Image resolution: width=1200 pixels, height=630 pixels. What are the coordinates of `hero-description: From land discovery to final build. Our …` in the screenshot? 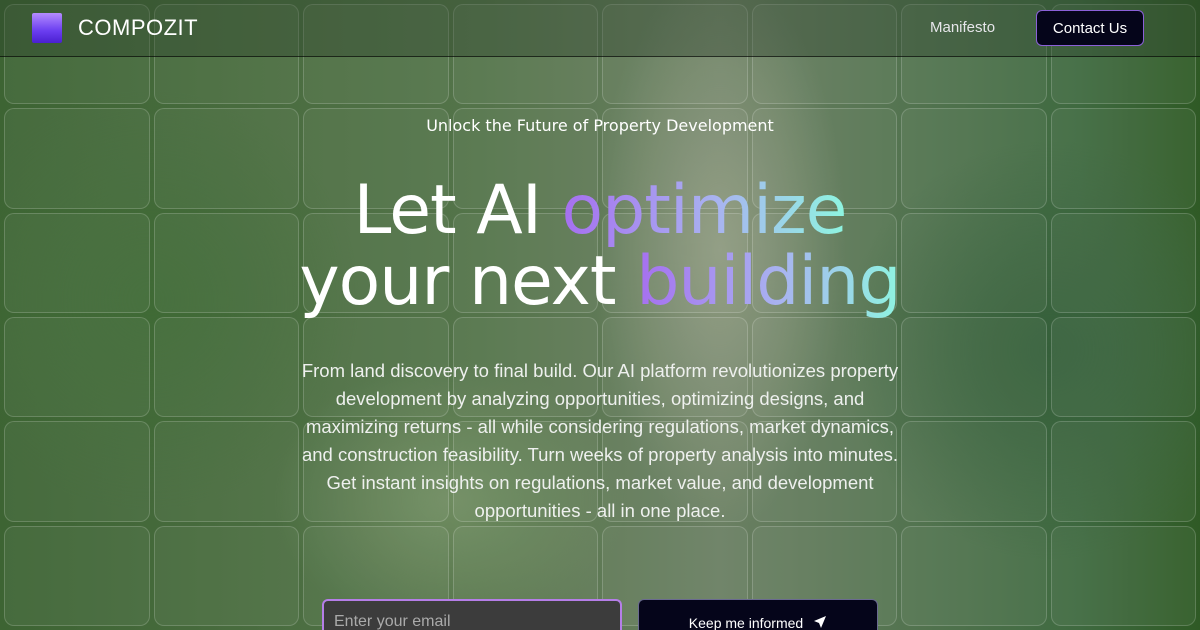 It's located at (600, 440).